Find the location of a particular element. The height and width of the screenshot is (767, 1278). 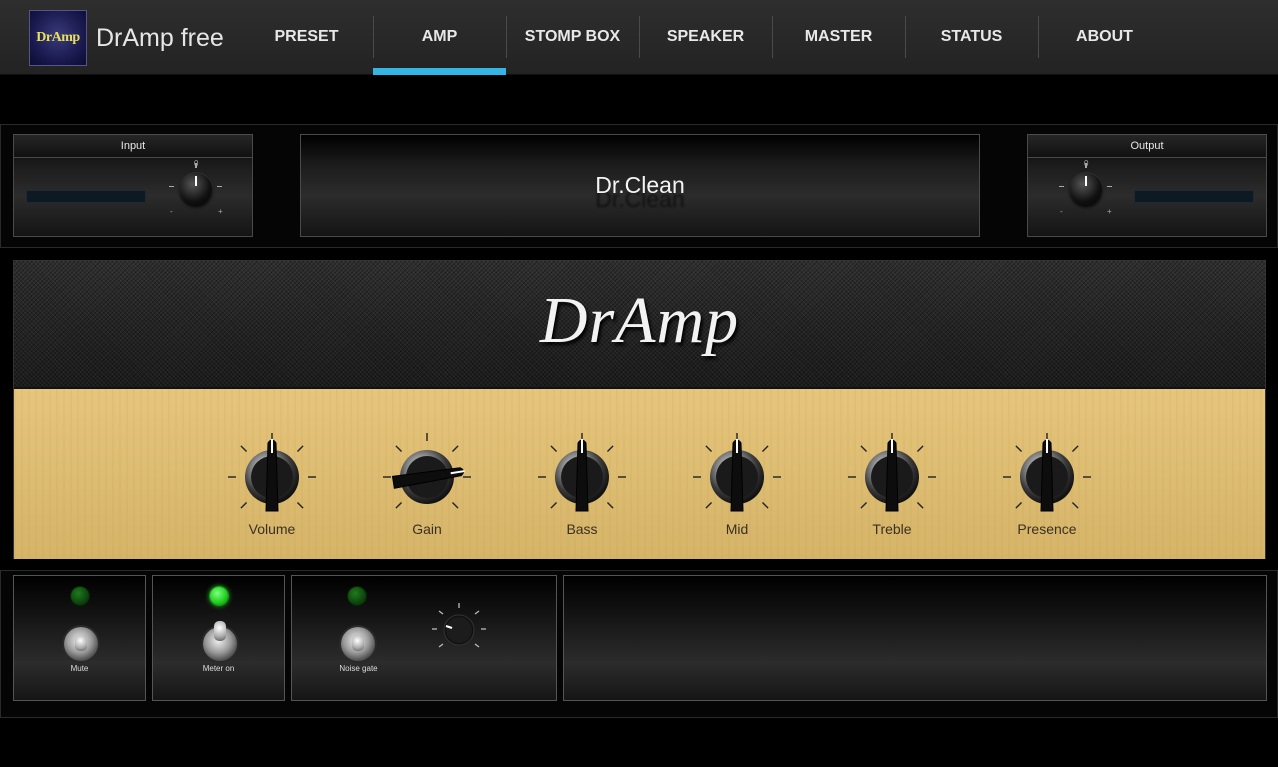

input-zero-label: 0 is located at coordinates (196, 163).